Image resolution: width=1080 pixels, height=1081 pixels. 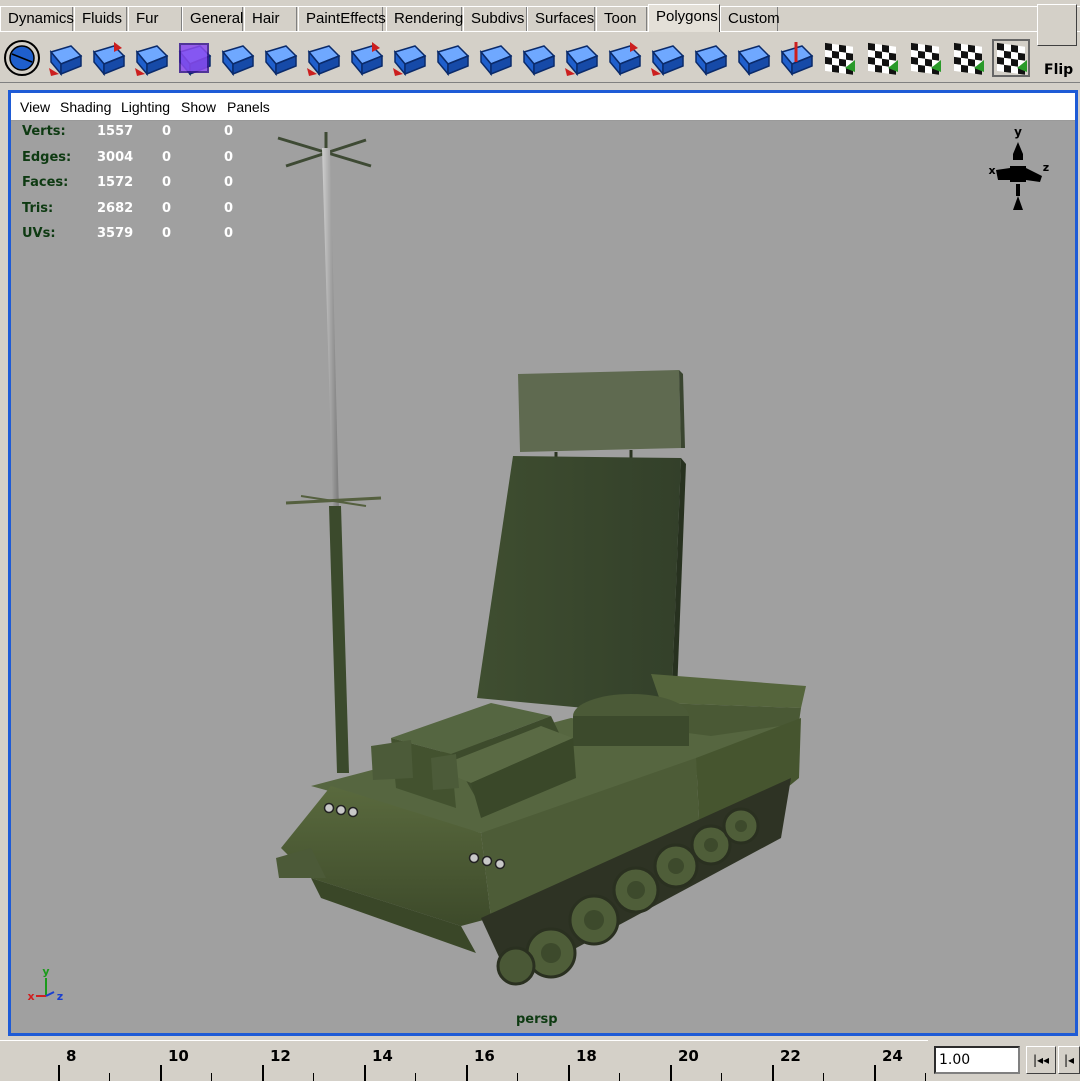 I want to click on flip-button, so click(x=1057, y=25).